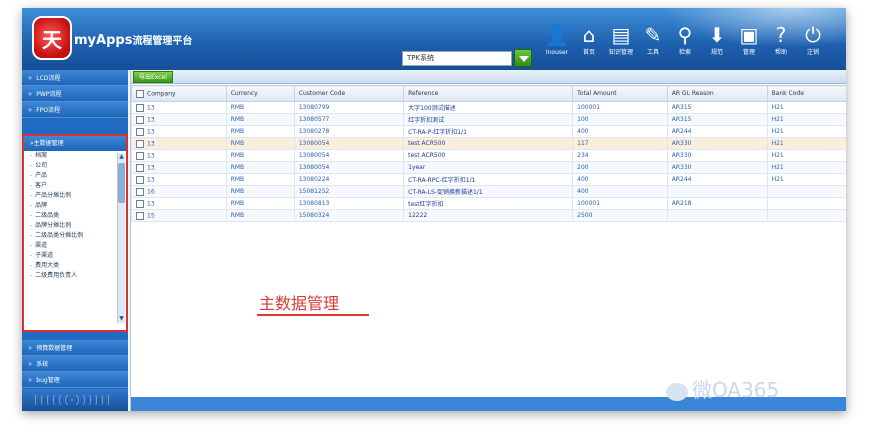 The height and width of the screenshot is (433, 869). I want to click on toolbar-button-0: 👤 Inouser, so click(557, 45).